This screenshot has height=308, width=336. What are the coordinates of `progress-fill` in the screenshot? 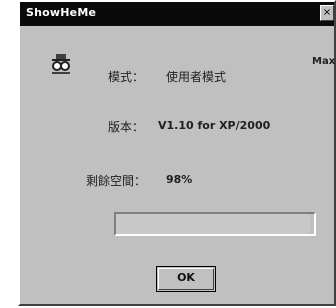 It's located at (213, 224).